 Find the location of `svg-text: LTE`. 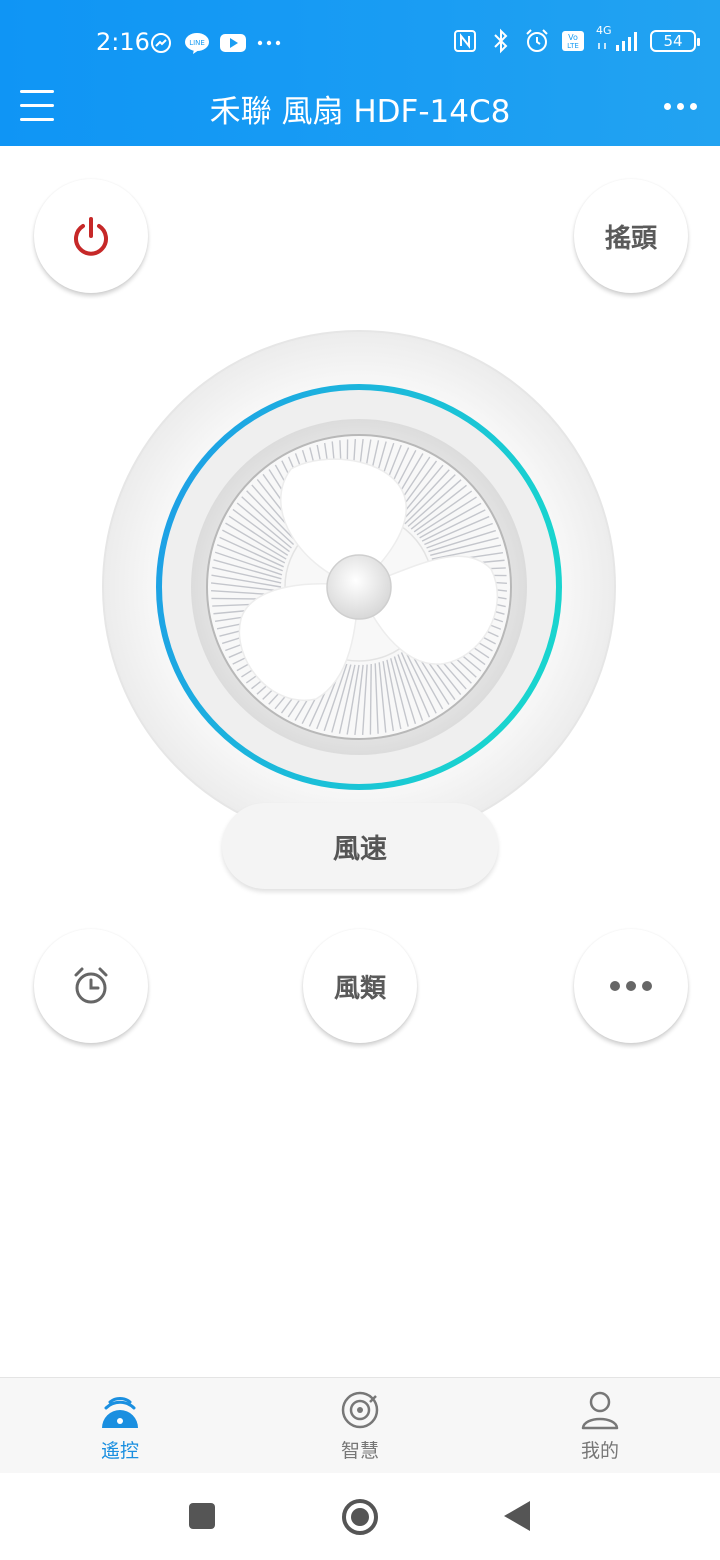

svg-text: LTE is located at coordinates (573, 46).